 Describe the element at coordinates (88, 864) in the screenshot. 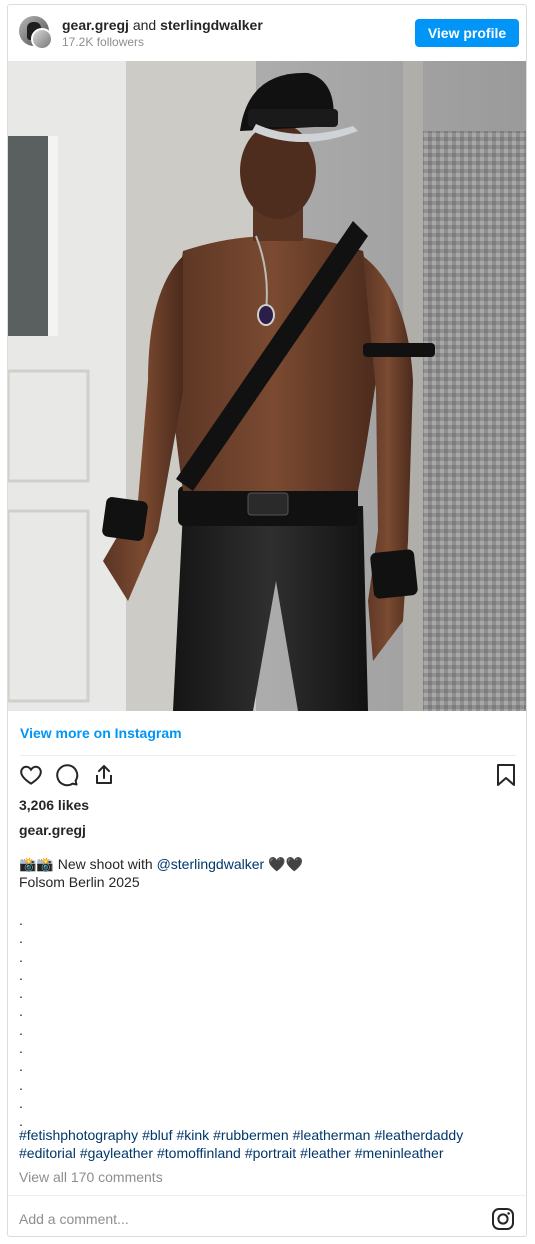

I see `caption-prefix: 📸📸 New shoot with` at that location.